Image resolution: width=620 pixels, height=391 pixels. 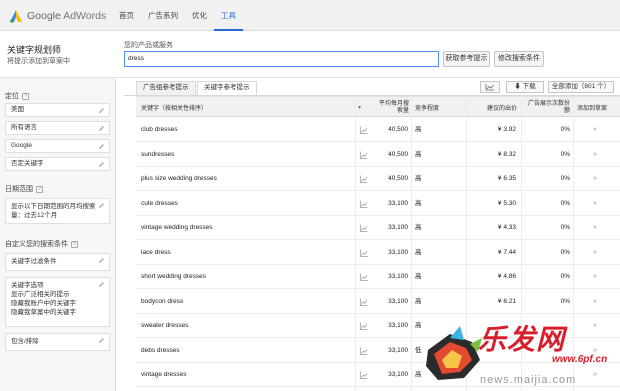 I want to click on sort-icon: ▾, so click(x=359, y=107).